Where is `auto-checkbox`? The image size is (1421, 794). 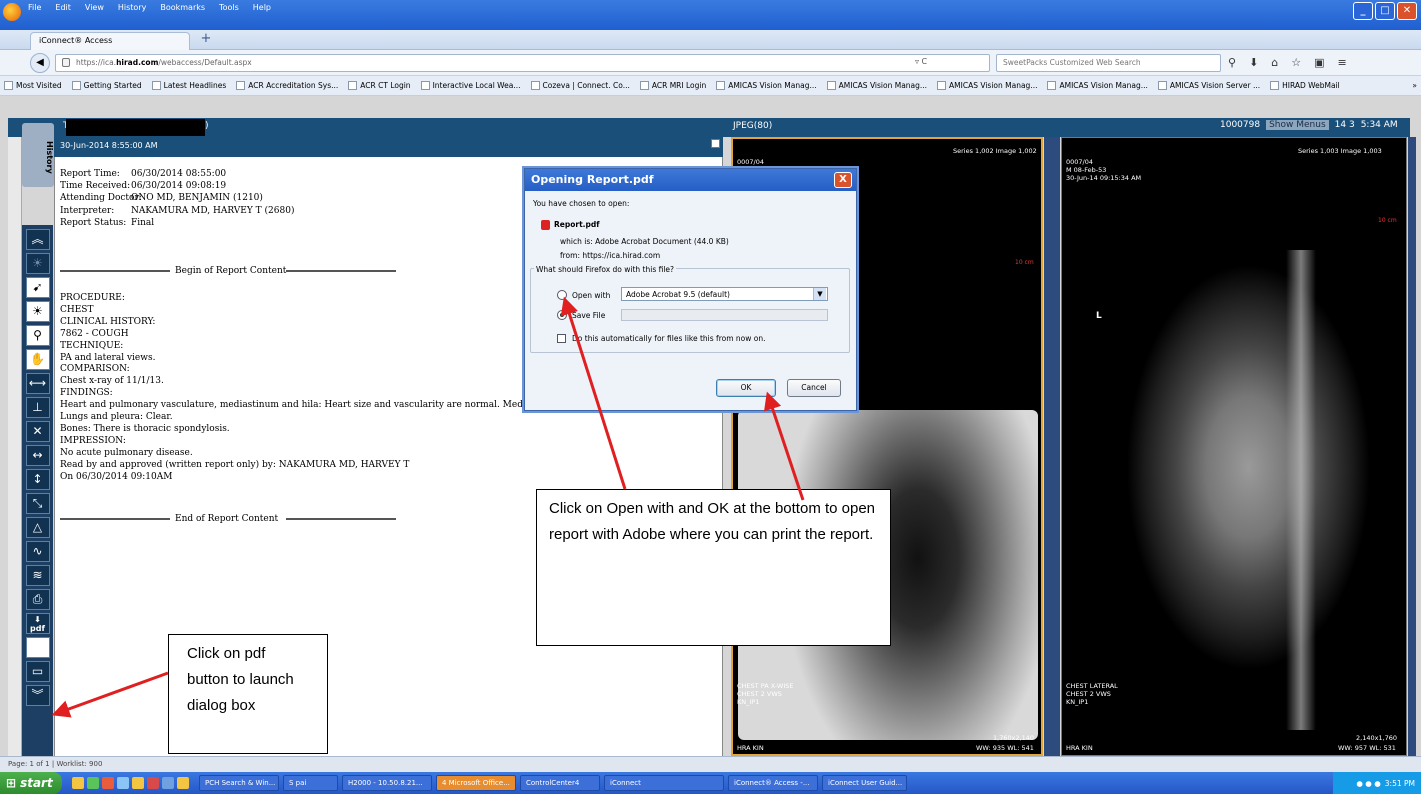
auto-checkbox is located at coordinates (561, 338).